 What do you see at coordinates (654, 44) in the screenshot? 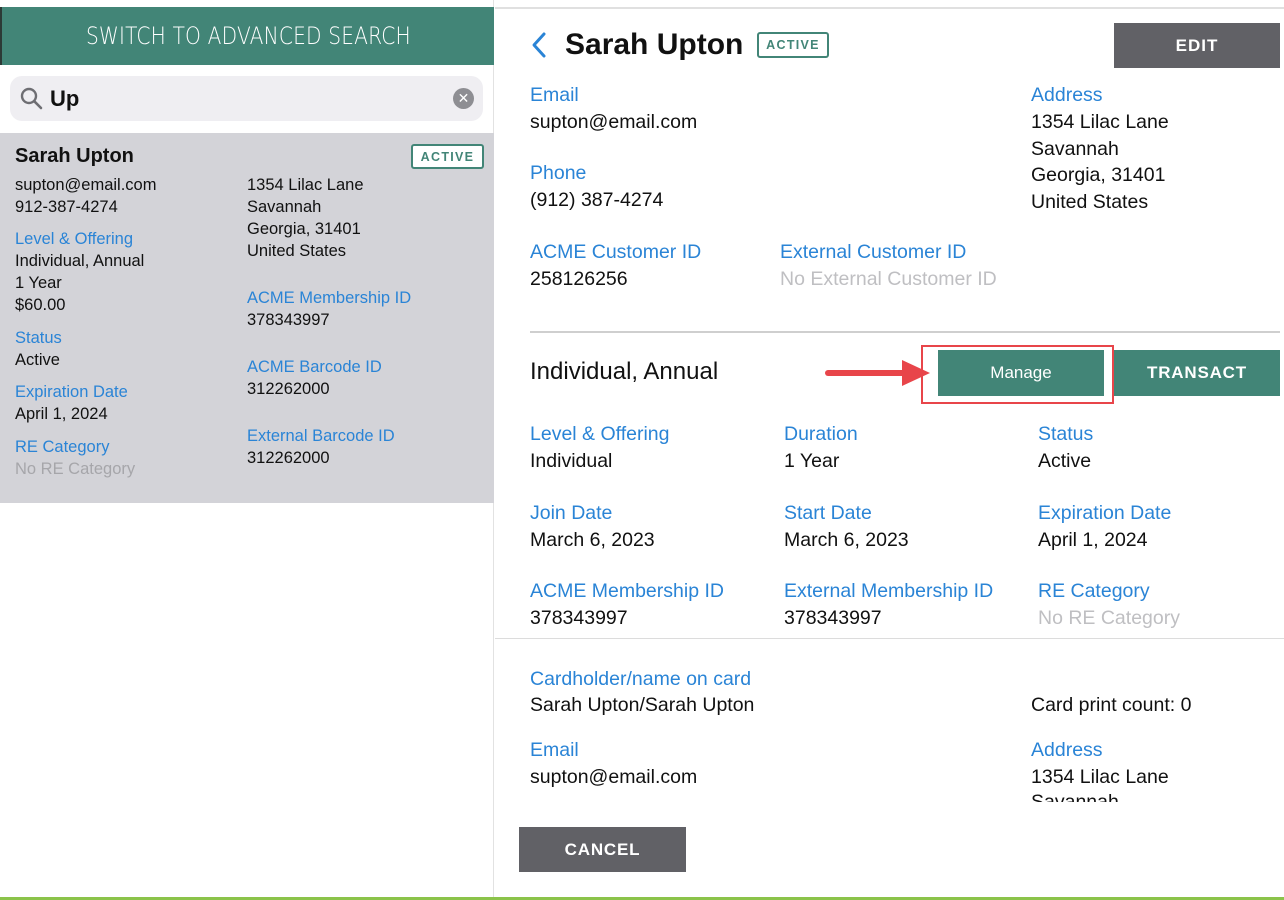
I see `customer-name: Sarah Upton` at bounding box center [654, 44].